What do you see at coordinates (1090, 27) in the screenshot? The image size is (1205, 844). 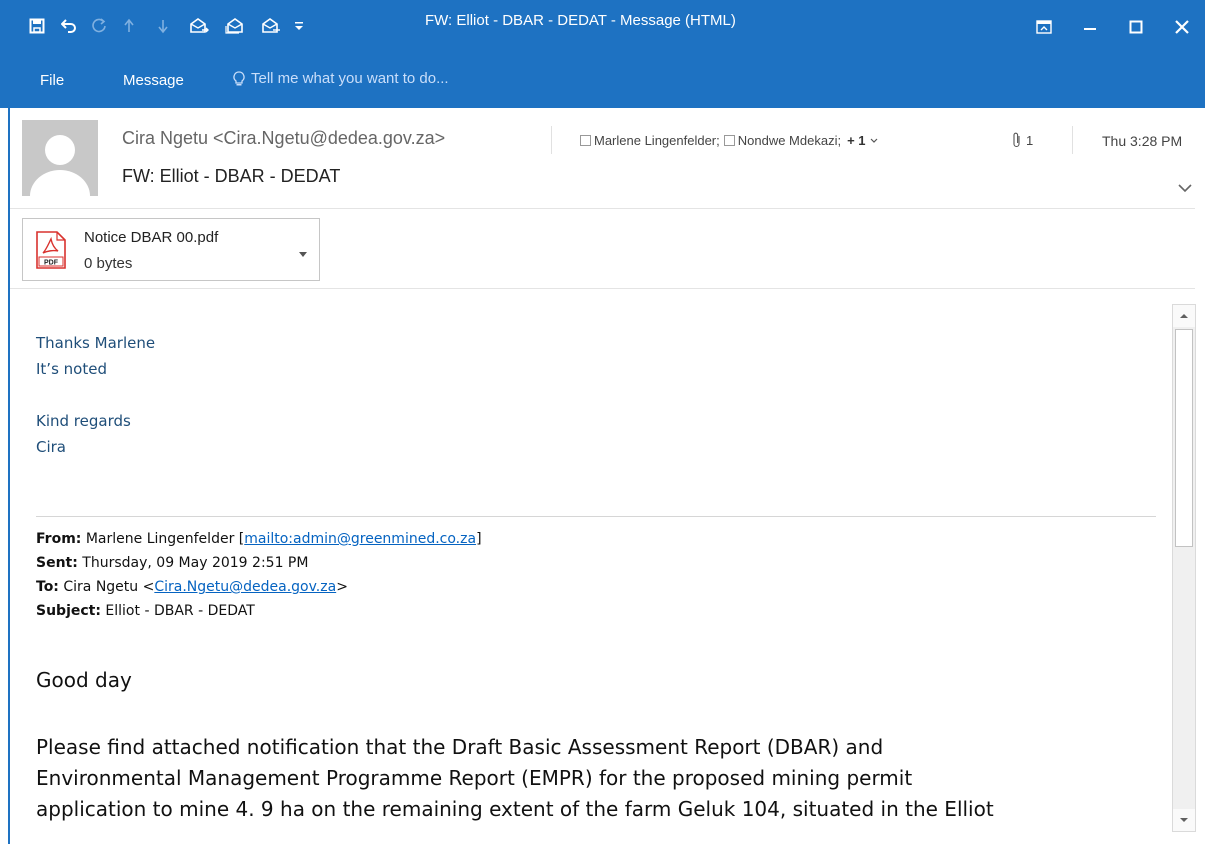 I see `minimize-icon` at bounding box center [1090, 27].